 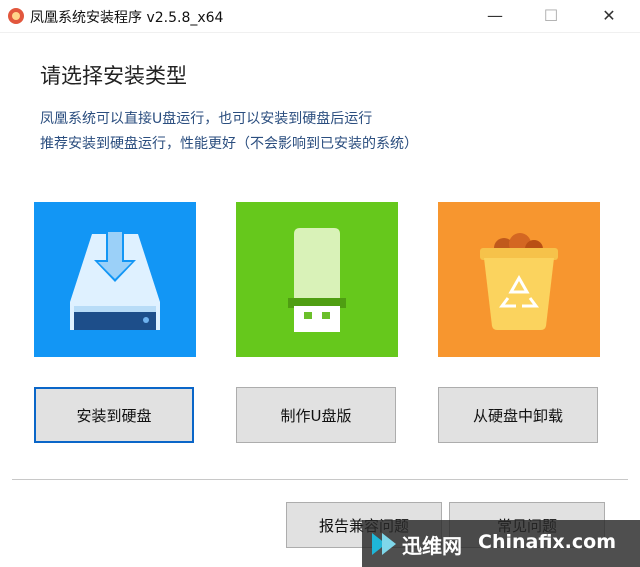 What do you see at coordinates (551, 16) in the screenshot?
I see `maximize-button: ☐` at bounding box center [551, 16].